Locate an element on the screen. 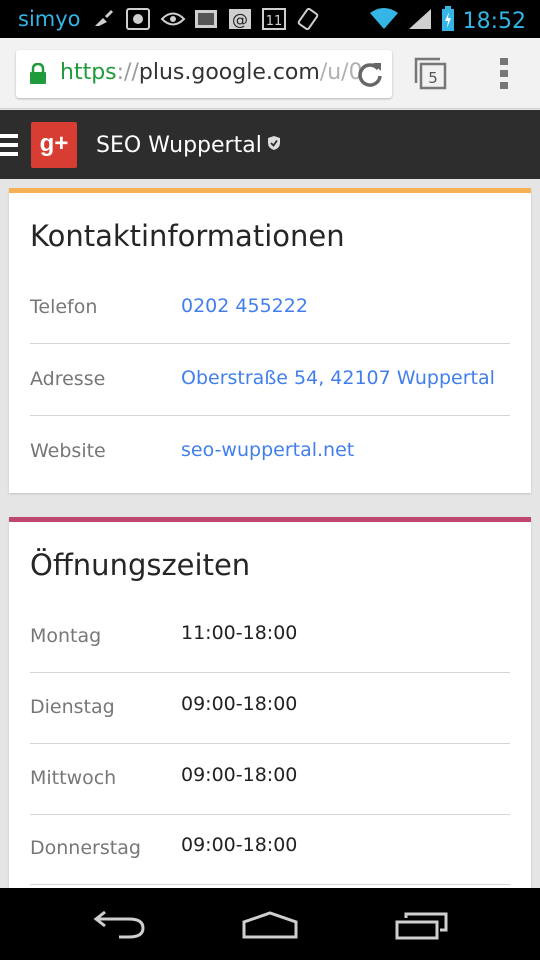 The height and width of the screenshot is (960, 540). browser-toolbar: https://plus.google.com/u/0 5 is located at coordinates (270, 73).